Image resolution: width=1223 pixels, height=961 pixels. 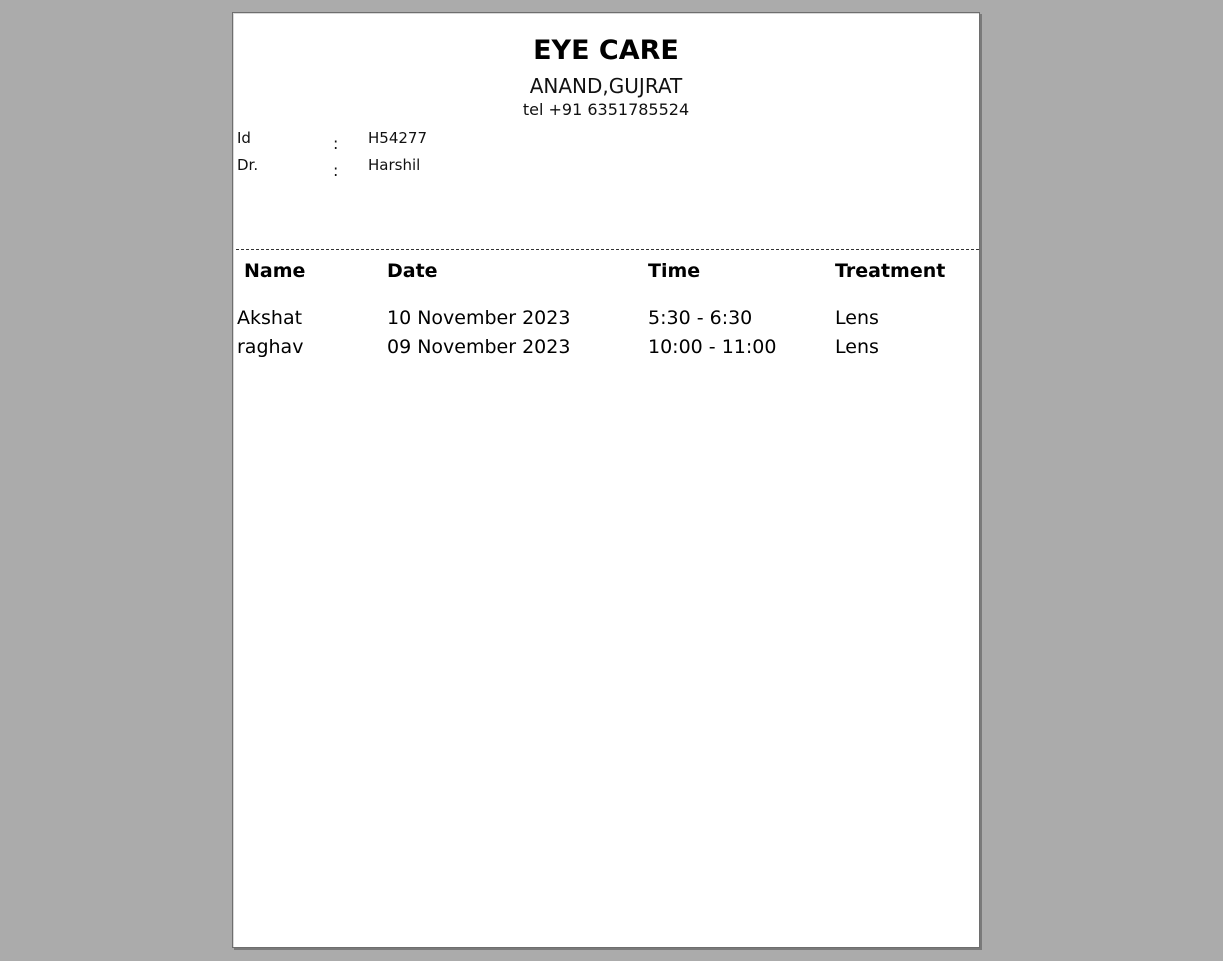 I want to click on doctor-row: Dr. : Harshil, so click(x=437, y=168).